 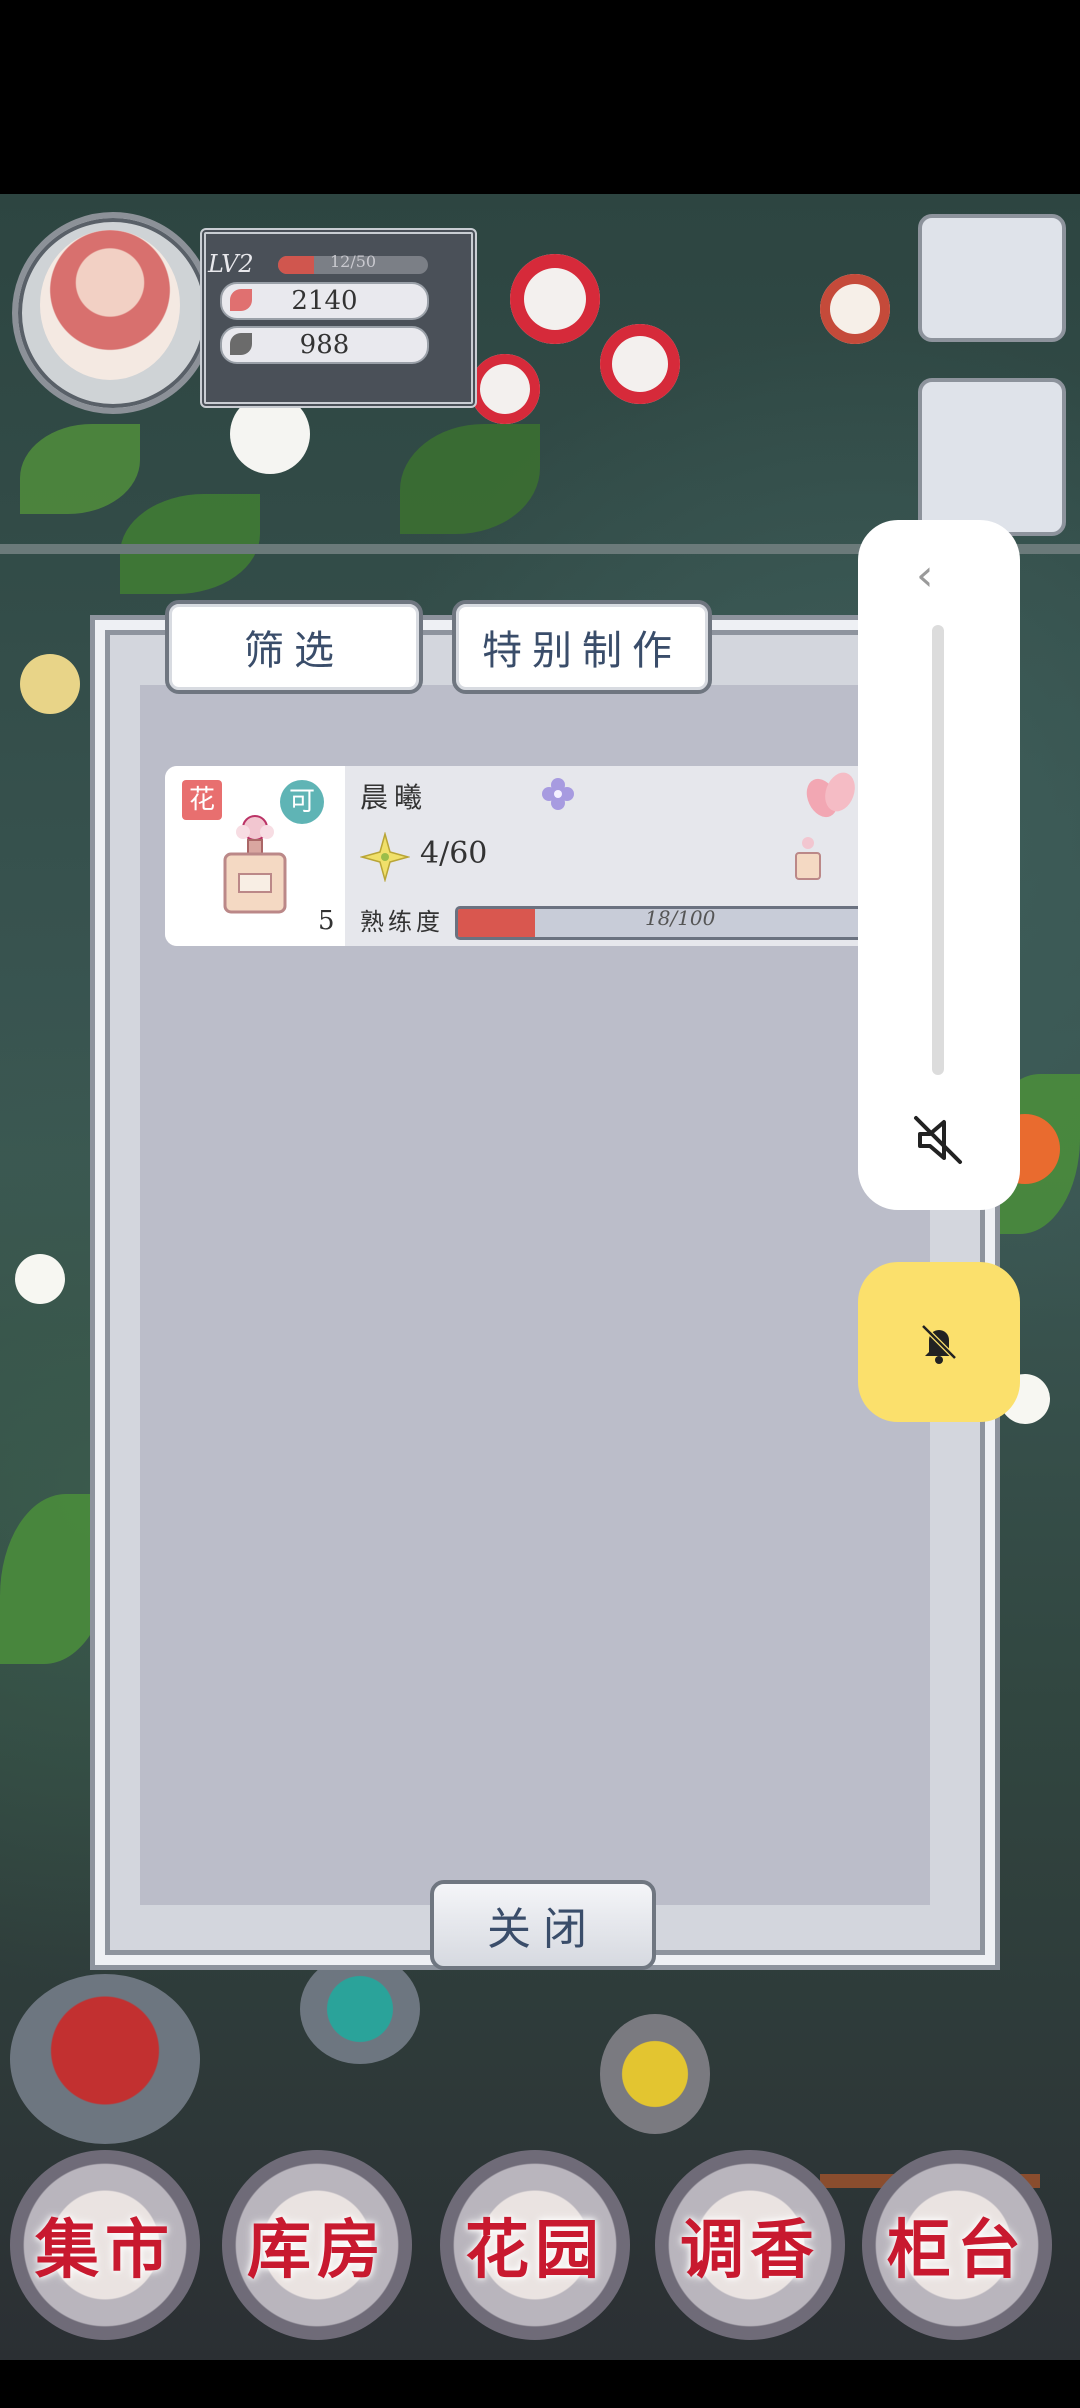 I want to click on pink-petal-icon, so click(x=830, y=795).